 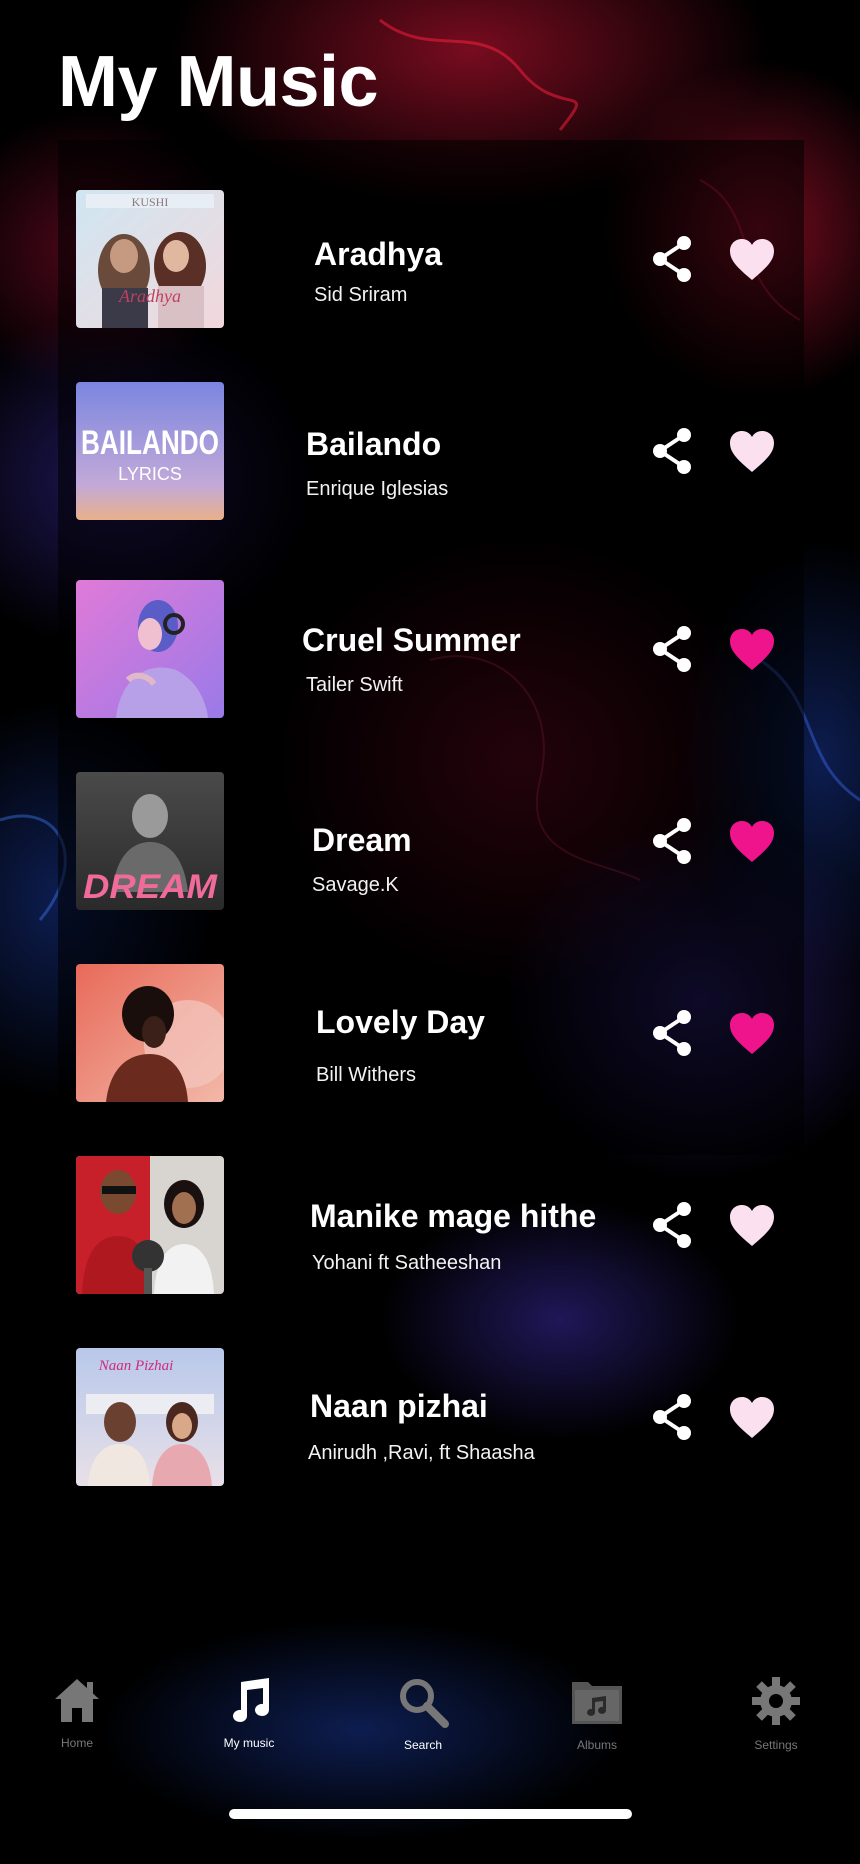 I want to click on svg-text: DREAM, so click(x=150, y=887).